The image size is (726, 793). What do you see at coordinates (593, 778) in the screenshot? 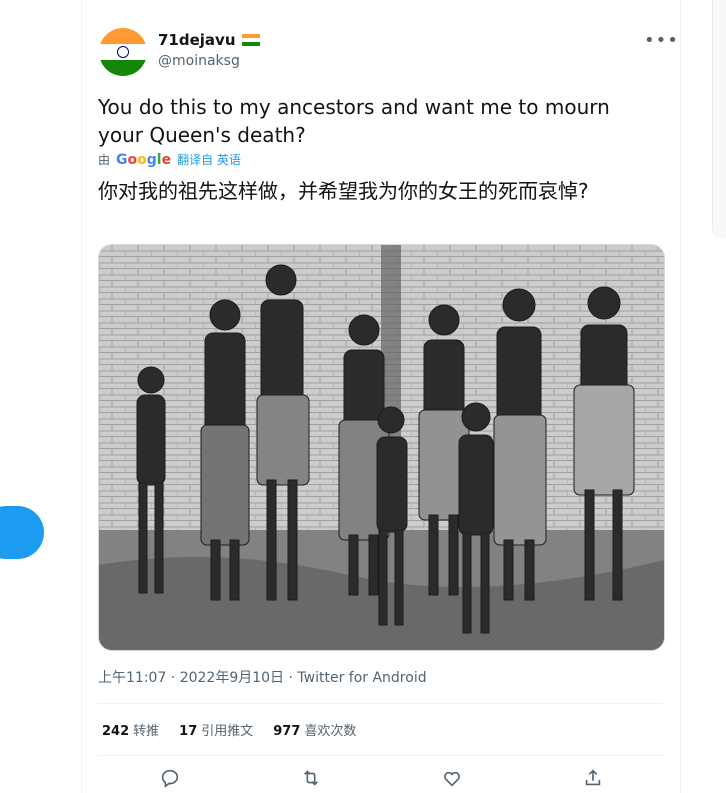
I see `share-icon` at bounding box center [593, 778].